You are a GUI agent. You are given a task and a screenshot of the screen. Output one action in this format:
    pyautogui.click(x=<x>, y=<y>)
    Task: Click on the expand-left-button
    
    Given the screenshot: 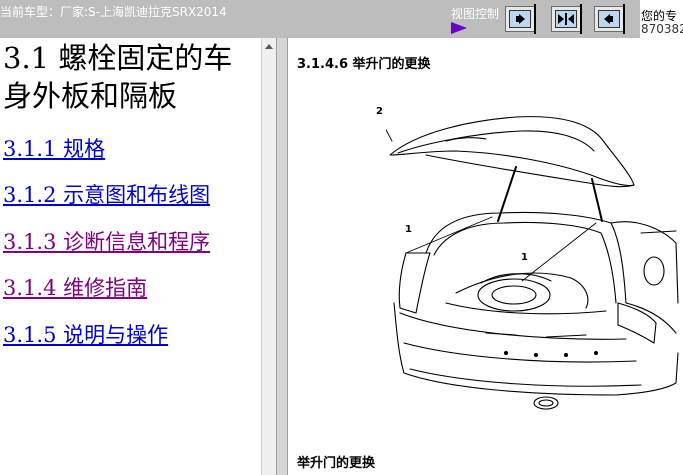 What is the action you would take?
    pyautogui.click(x=609, y=19)
    